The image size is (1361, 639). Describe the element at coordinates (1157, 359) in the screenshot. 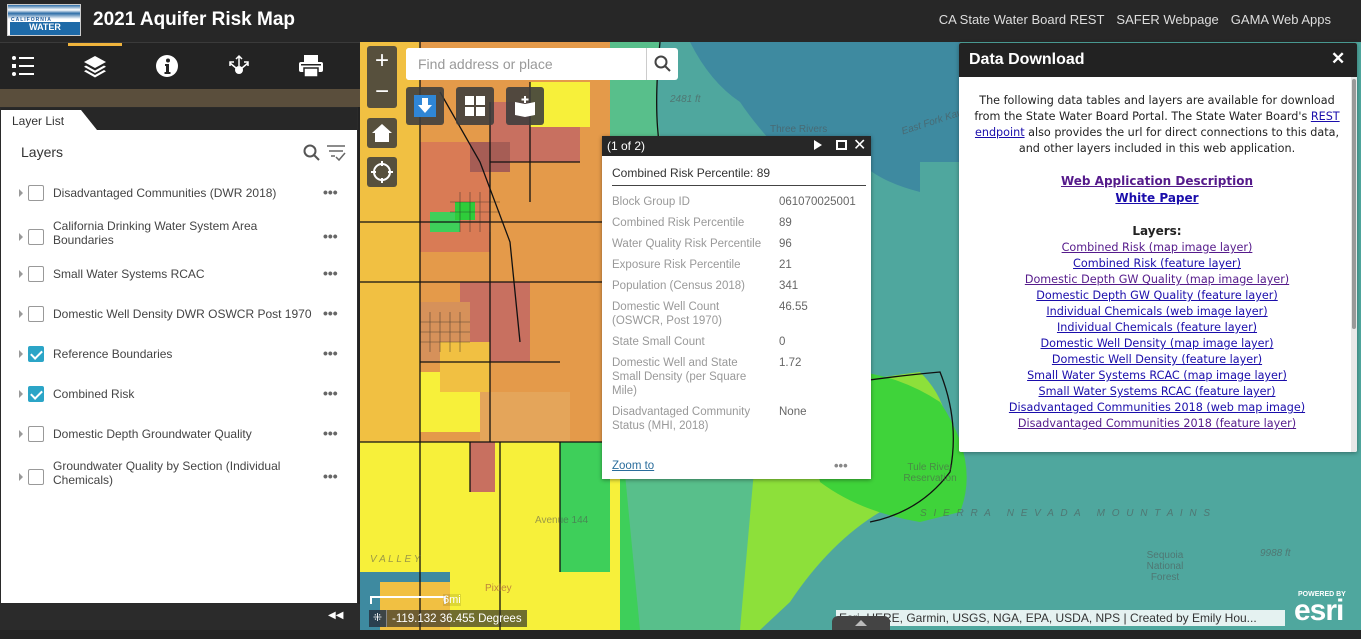

I see `download-layer-link: Domestic Well Density (feature layer)` at that location.